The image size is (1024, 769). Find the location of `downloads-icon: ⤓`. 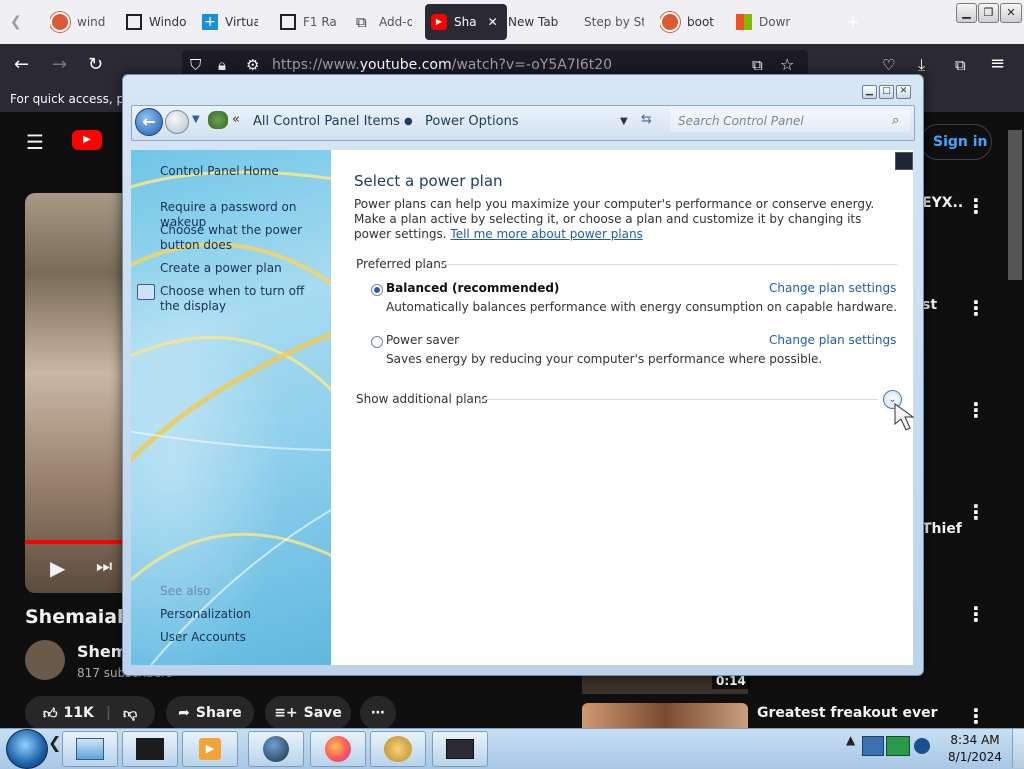

downloads-icon: ⤓ is located at coordinates (921, 65).